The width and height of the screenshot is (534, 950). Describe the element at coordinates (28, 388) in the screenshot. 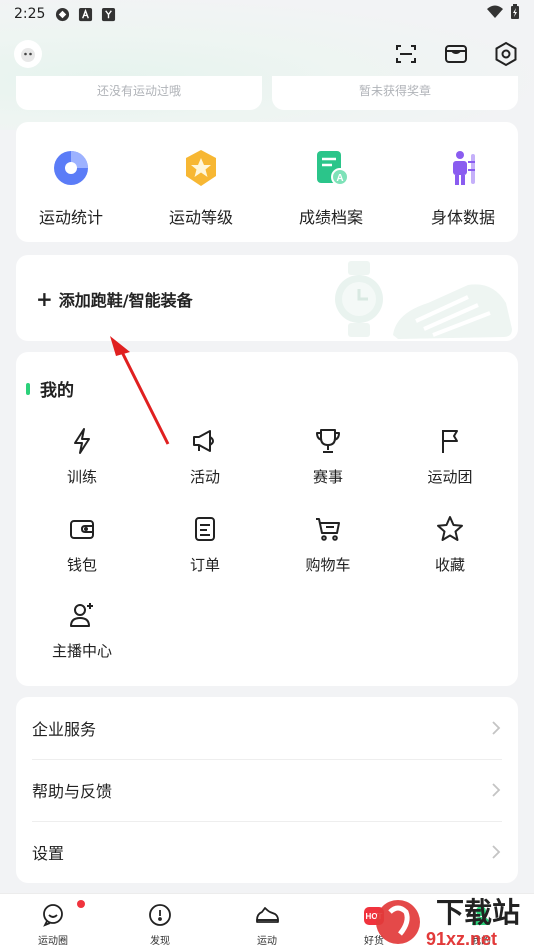

I see `title-accent-bar` at that location.